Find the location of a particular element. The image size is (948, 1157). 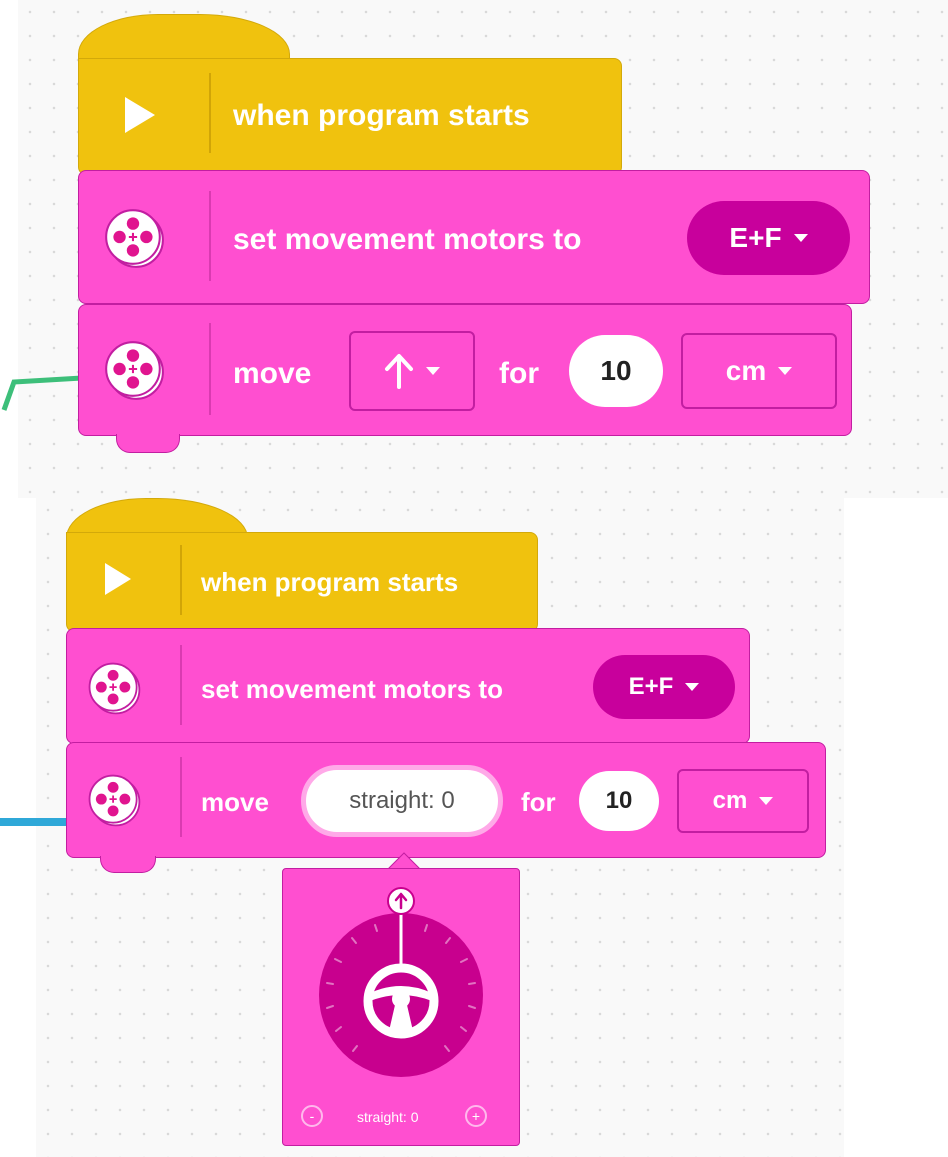

steering-input: straight: 0 is located at coordinates (402, 801).